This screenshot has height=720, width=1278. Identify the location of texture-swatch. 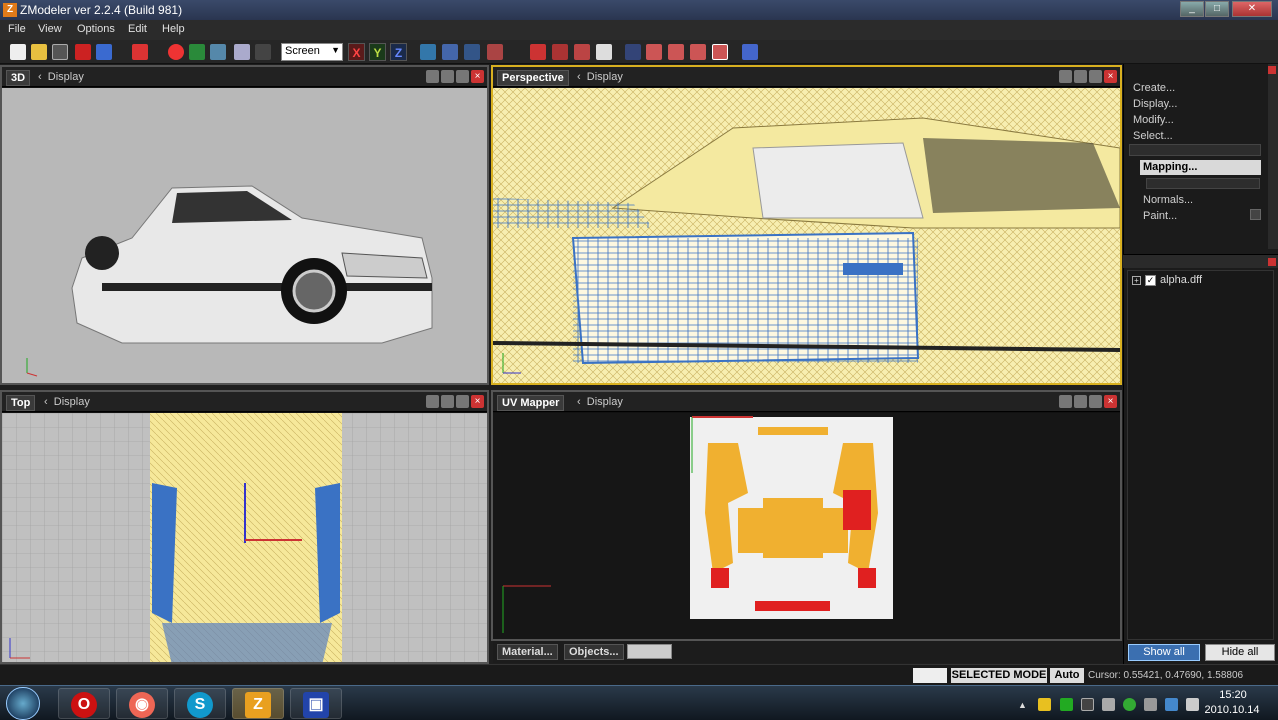
(649, 651).